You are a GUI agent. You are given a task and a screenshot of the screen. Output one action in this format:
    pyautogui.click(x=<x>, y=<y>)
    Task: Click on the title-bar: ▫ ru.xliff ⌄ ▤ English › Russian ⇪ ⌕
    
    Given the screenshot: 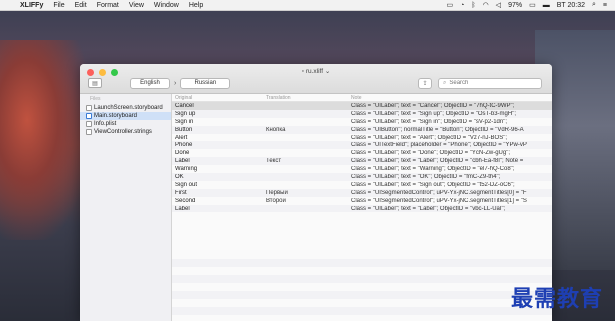 What is the action you would take?
    pyautogui.click(x=316, y=79)
    